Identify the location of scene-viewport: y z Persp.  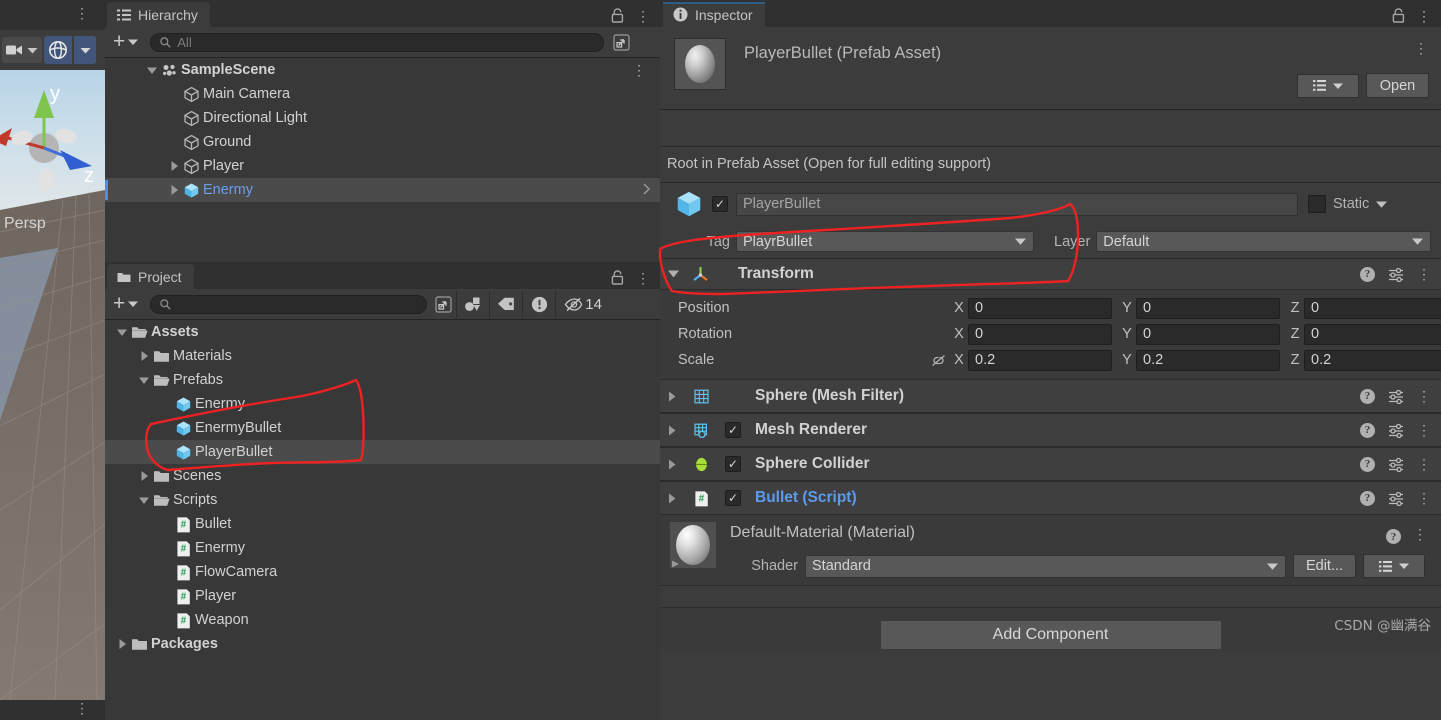
(52, 385).